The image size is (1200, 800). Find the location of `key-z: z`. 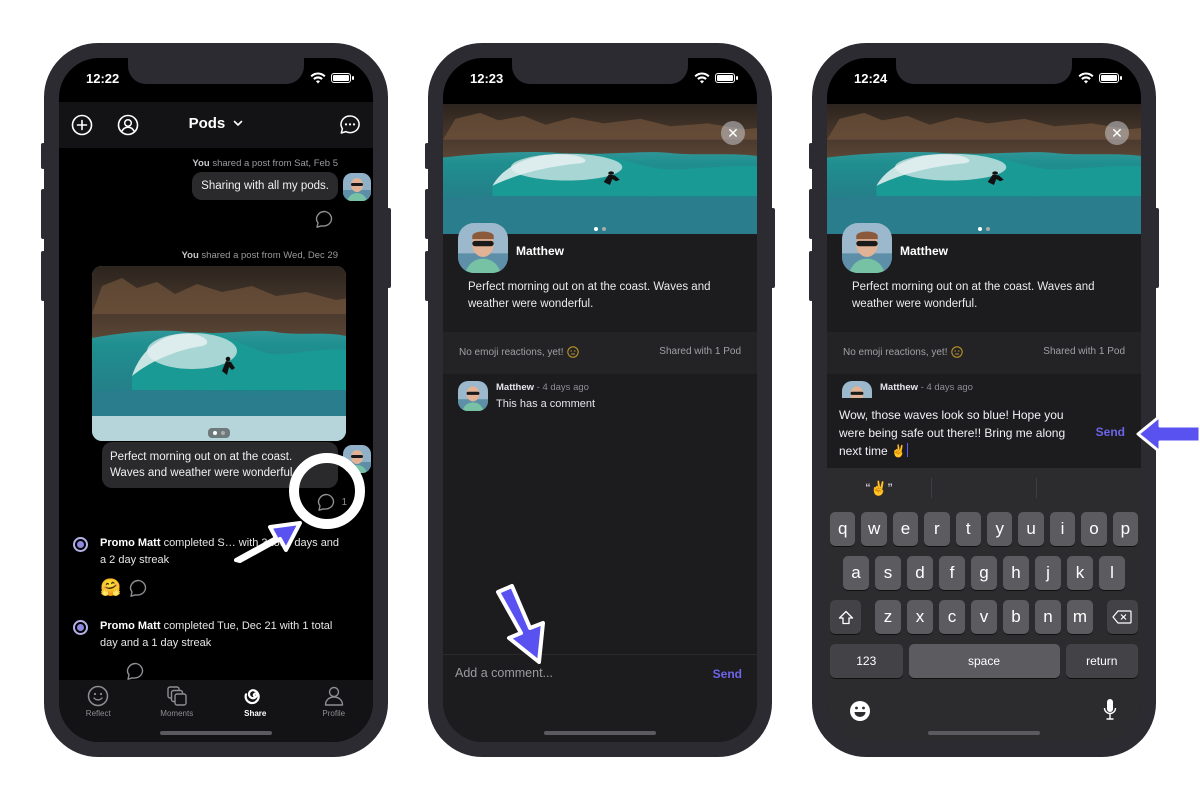

key-z: z is located at coordinates (888, 617).